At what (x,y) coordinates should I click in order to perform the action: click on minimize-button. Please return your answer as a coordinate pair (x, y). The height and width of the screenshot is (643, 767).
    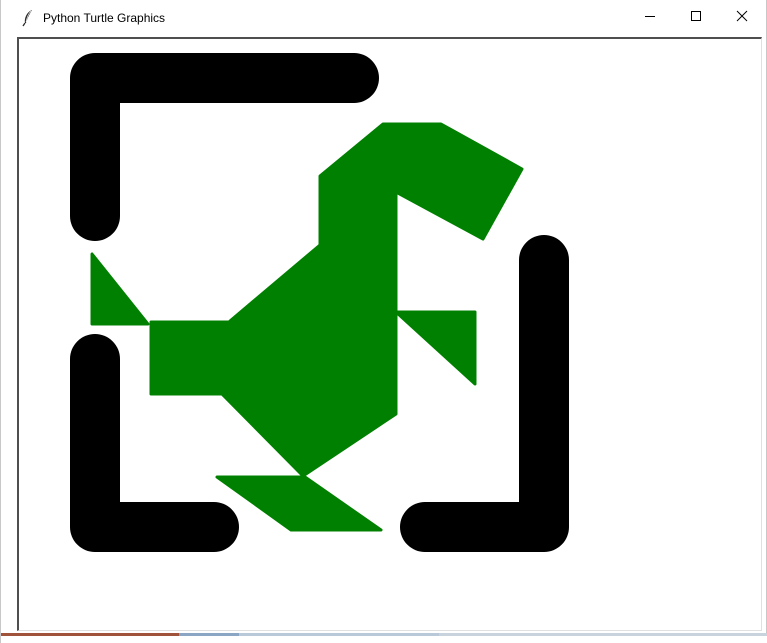
    Looking at the image, I should click on (650, 18).